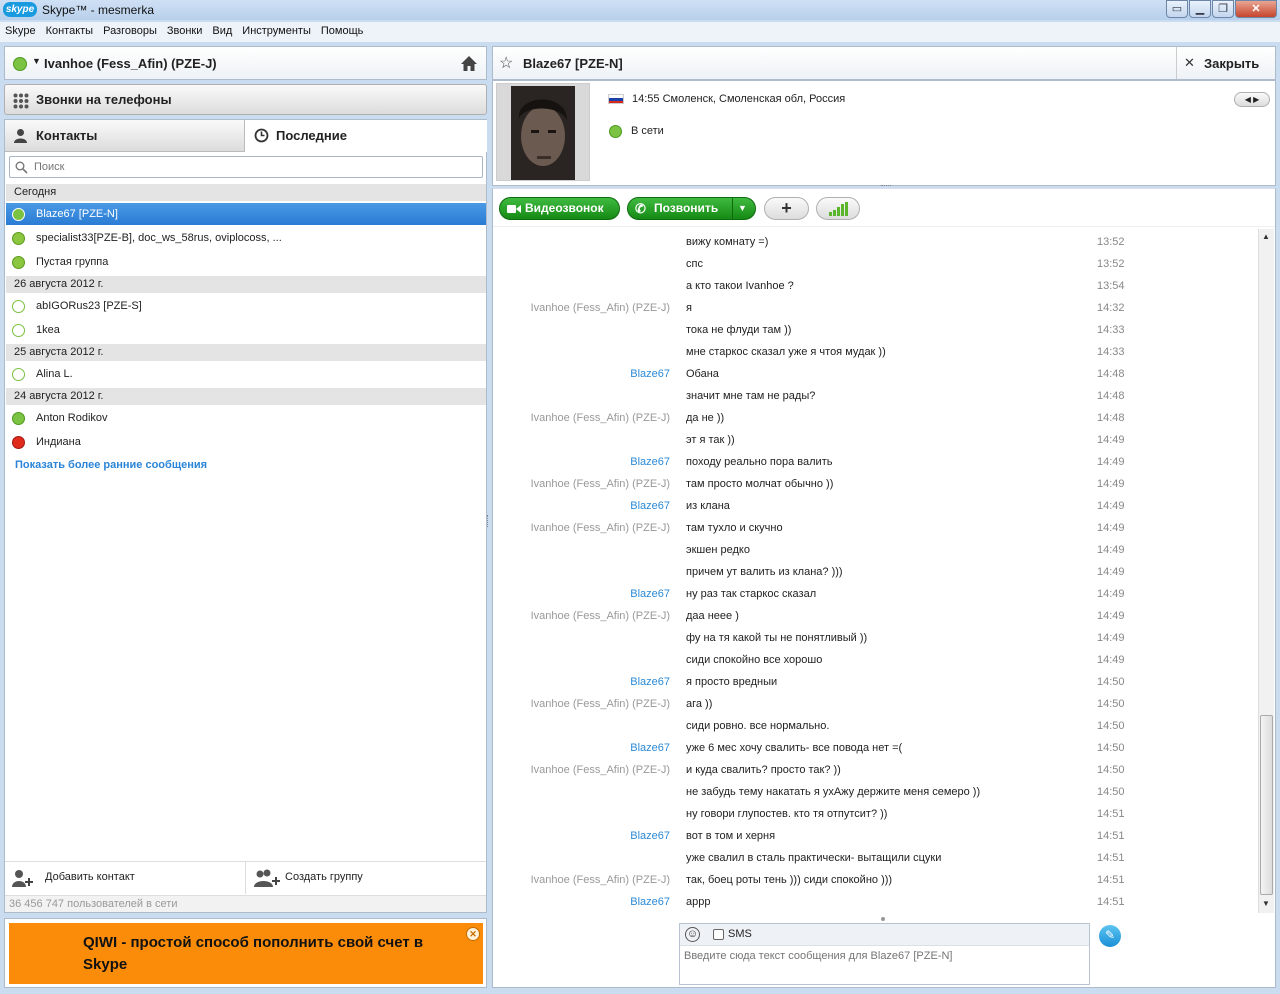 This screenshot has height=994, width=1280. What do you see at coordinates (90, 877) in the screenshot?
I see `add-contact-label: Добавить контакт` at bounding box center [90, 877].